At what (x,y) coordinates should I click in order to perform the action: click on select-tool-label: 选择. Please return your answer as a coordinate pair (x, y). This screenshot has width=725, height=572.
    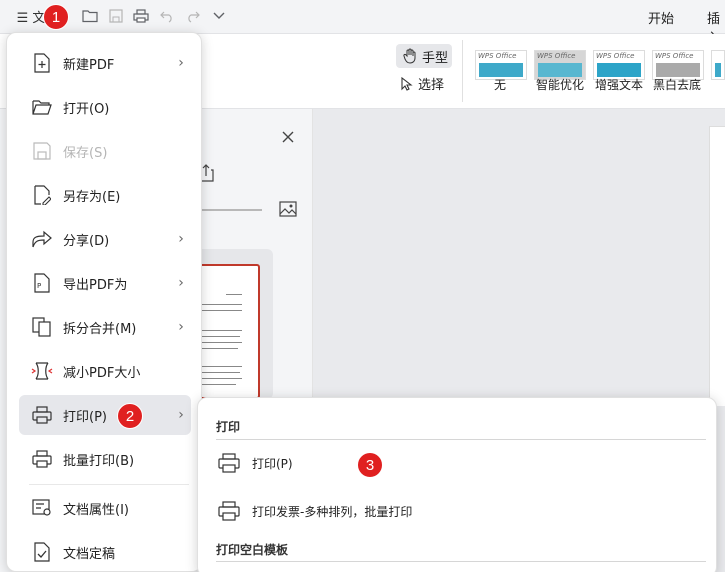
    Looking at the image, I should click on (431, 85).